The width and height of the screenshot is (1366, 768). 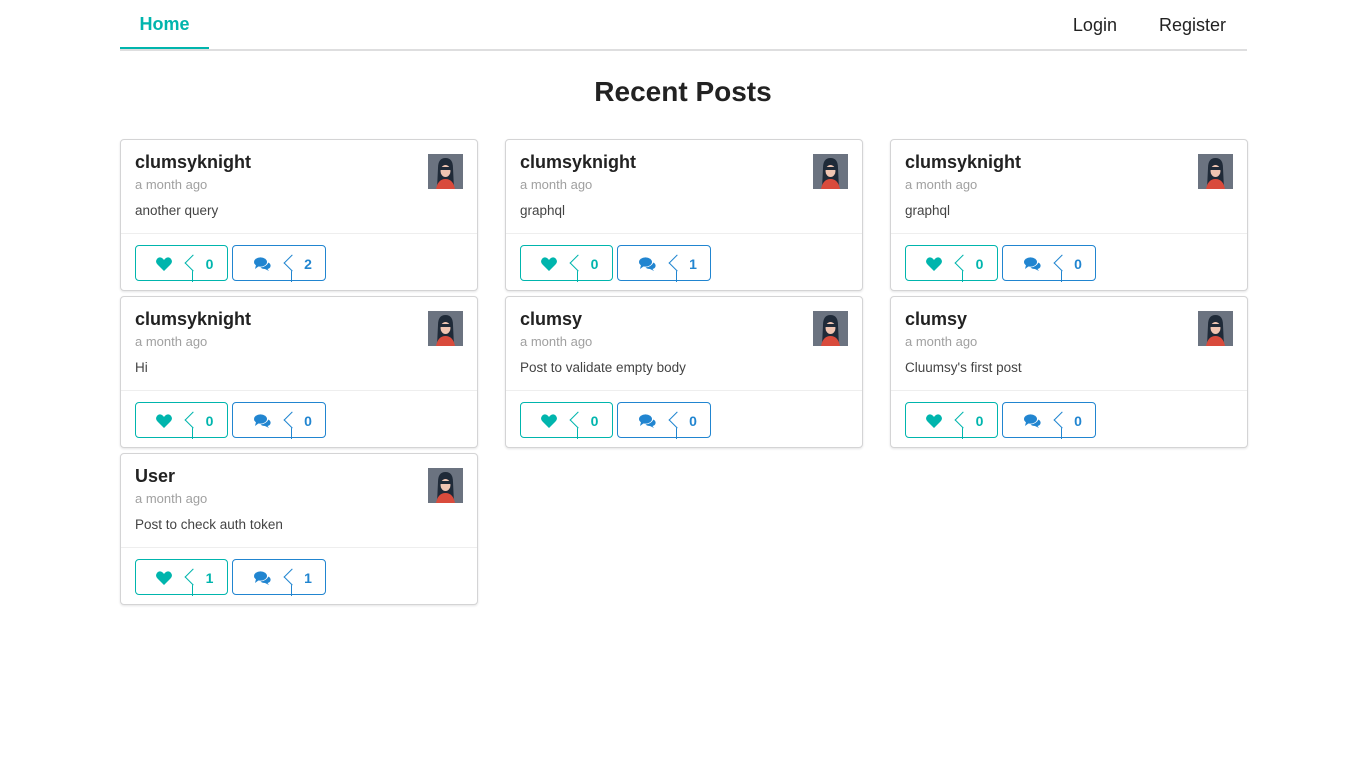 I want to click on post-body: graphql, so click(x=543, y=210).